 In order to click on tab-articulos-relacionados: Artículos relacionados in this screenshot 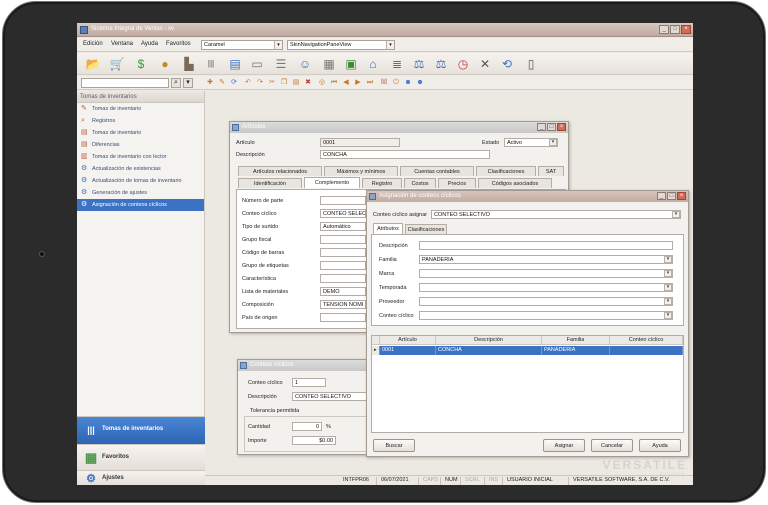, I will do `click(280, 171)`.